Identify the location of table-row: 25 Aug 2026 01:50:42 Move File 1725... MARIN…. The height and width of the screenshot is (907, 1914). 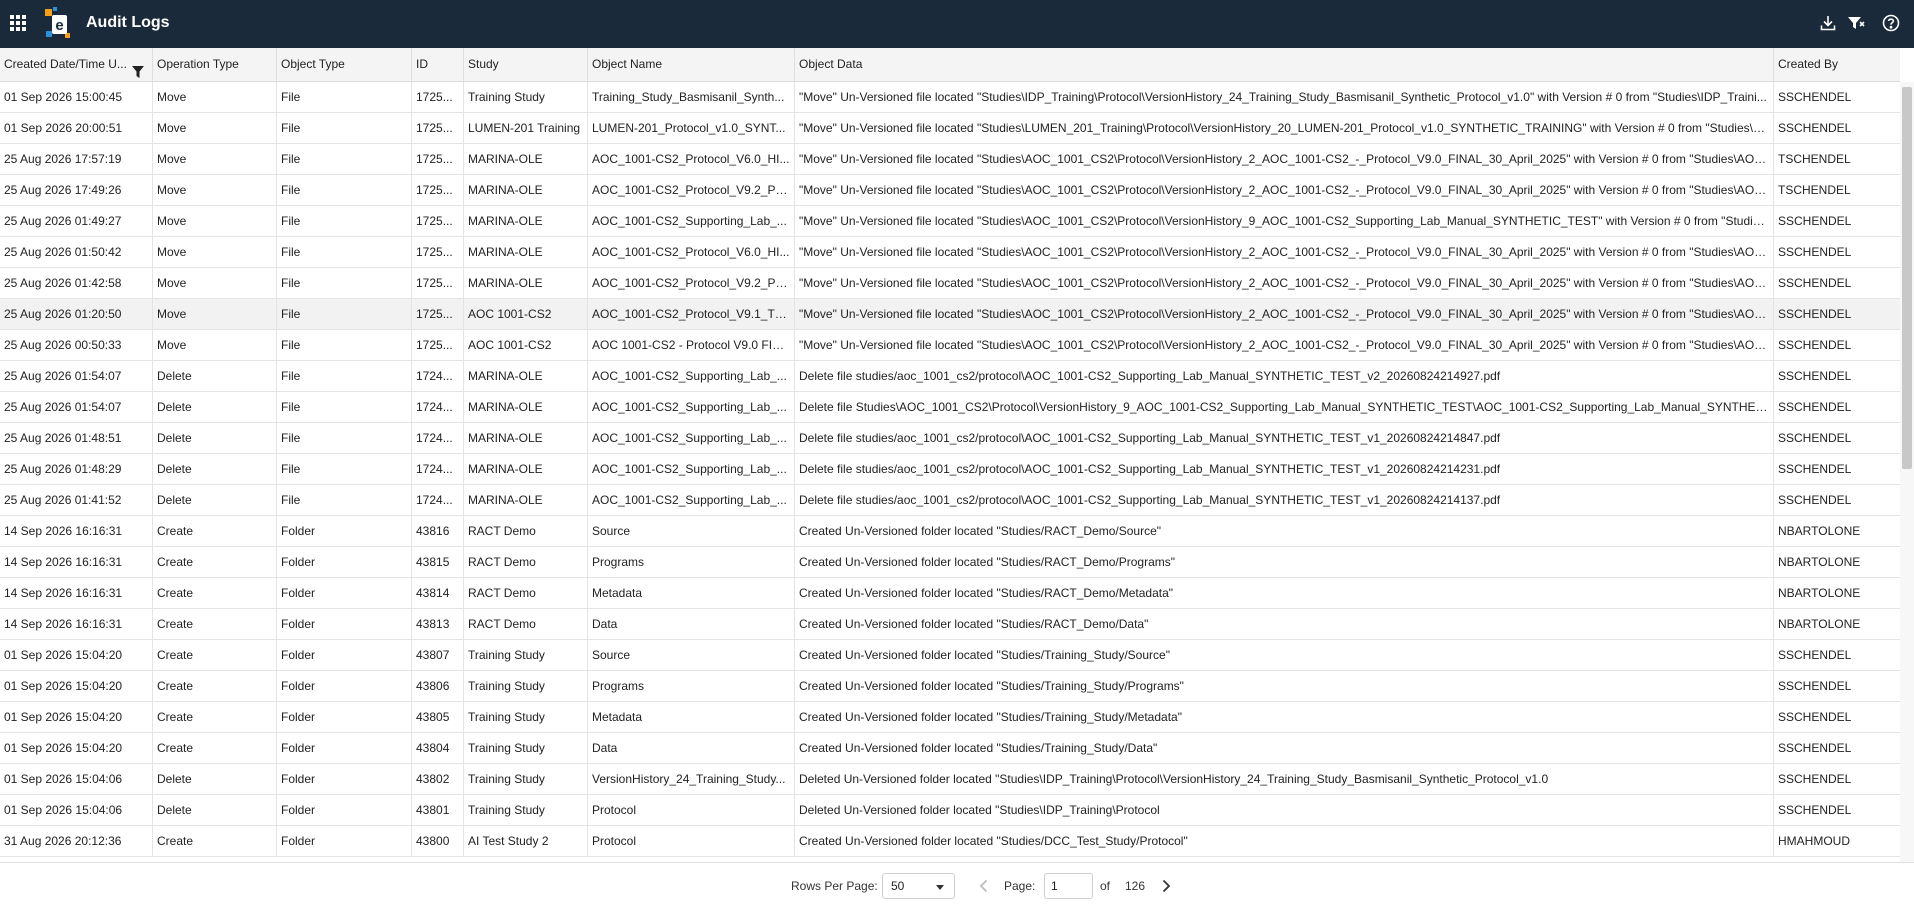
(950, 252).